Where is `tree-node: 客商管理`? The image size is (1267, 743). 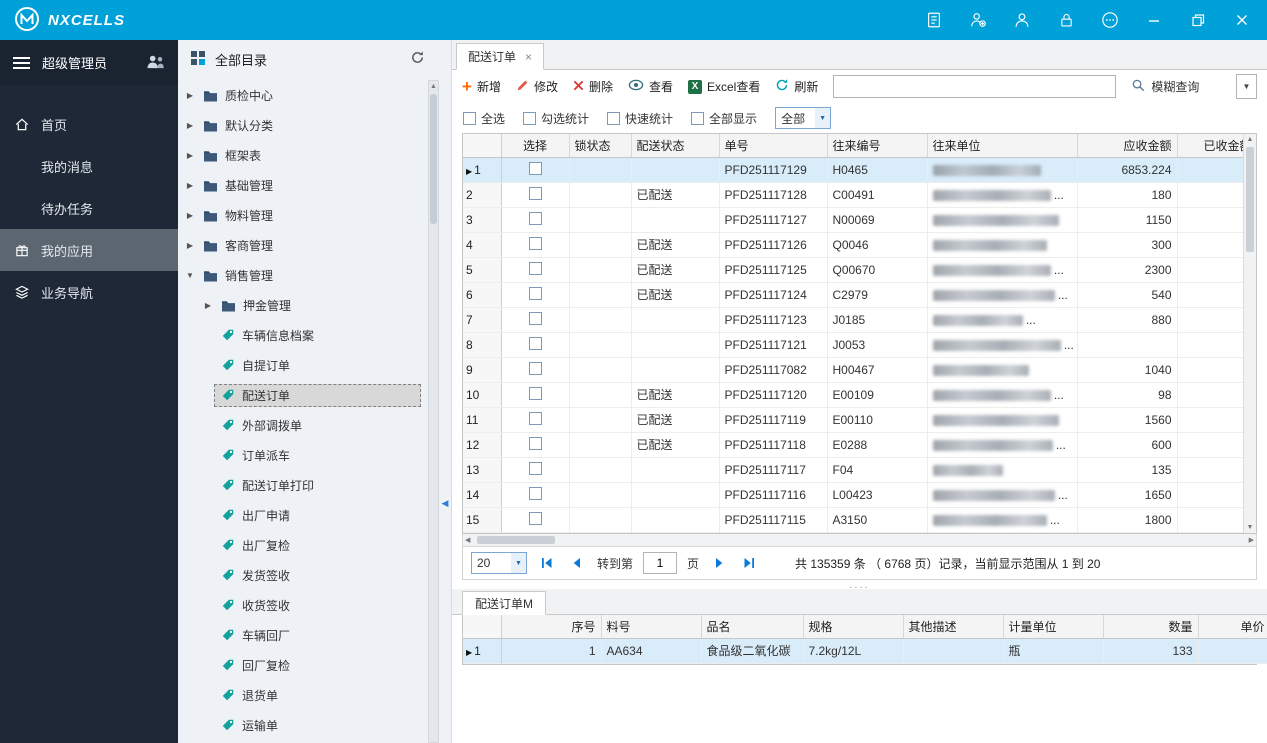
tree-node: 客商管理 is located at coordinates (238, 245).